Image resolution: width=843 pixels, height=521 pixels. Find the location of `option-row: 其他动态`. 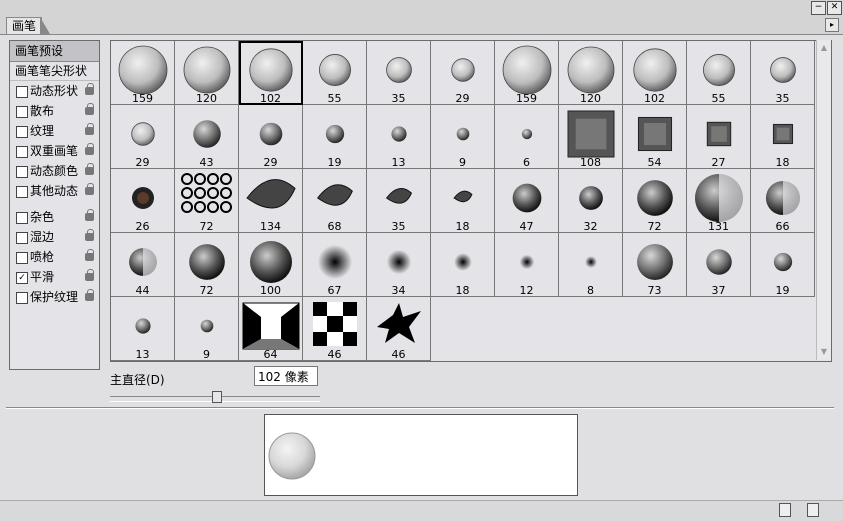

option-row: 其他动态 is located at coordinates (54, 191).